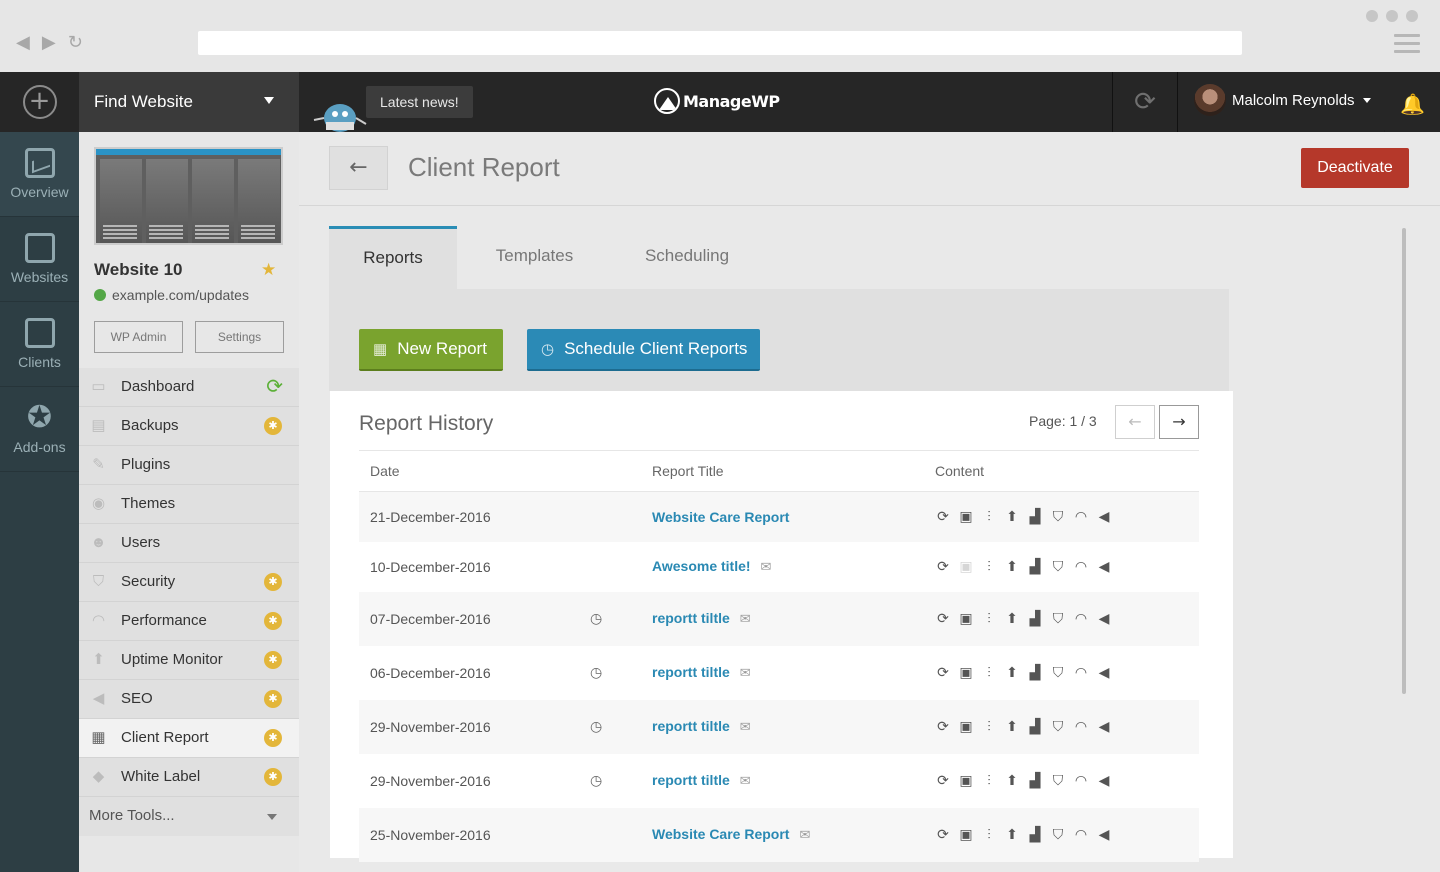  What do you see at coordinates (358, 168) in the screenshot?
I see `back-button: ←` at bounding box center [358, 168].